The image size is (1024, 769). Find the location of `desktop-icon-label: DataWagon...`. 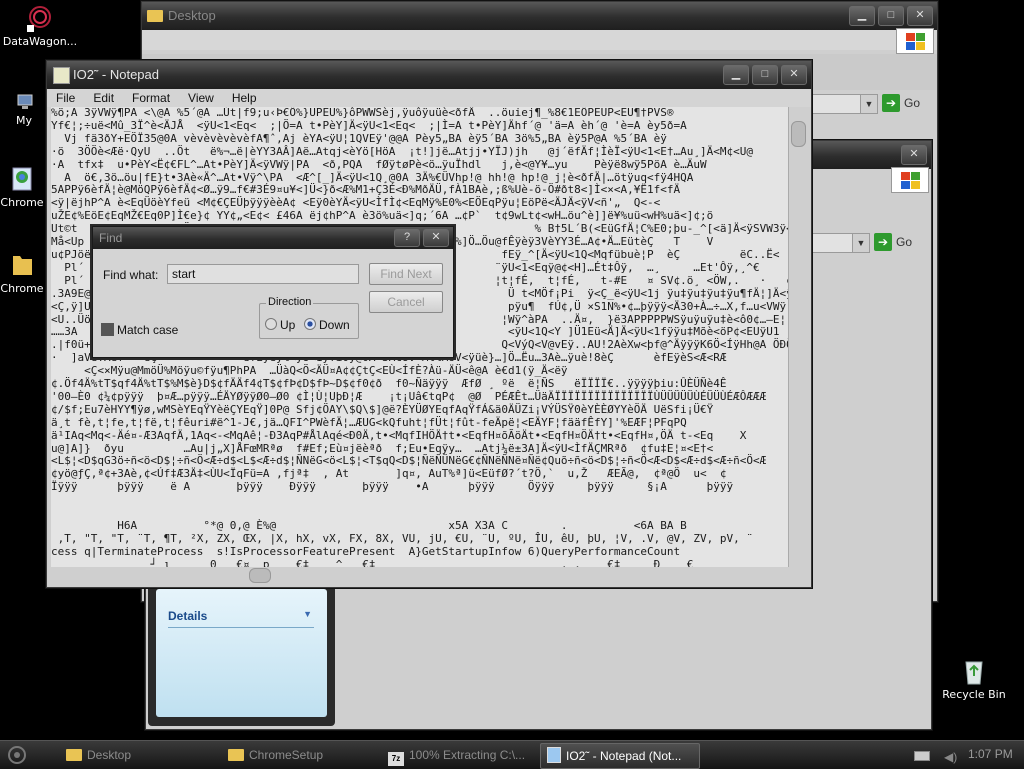

desktop-icon-label: DataWagon... is located at coordinates (40, 41).